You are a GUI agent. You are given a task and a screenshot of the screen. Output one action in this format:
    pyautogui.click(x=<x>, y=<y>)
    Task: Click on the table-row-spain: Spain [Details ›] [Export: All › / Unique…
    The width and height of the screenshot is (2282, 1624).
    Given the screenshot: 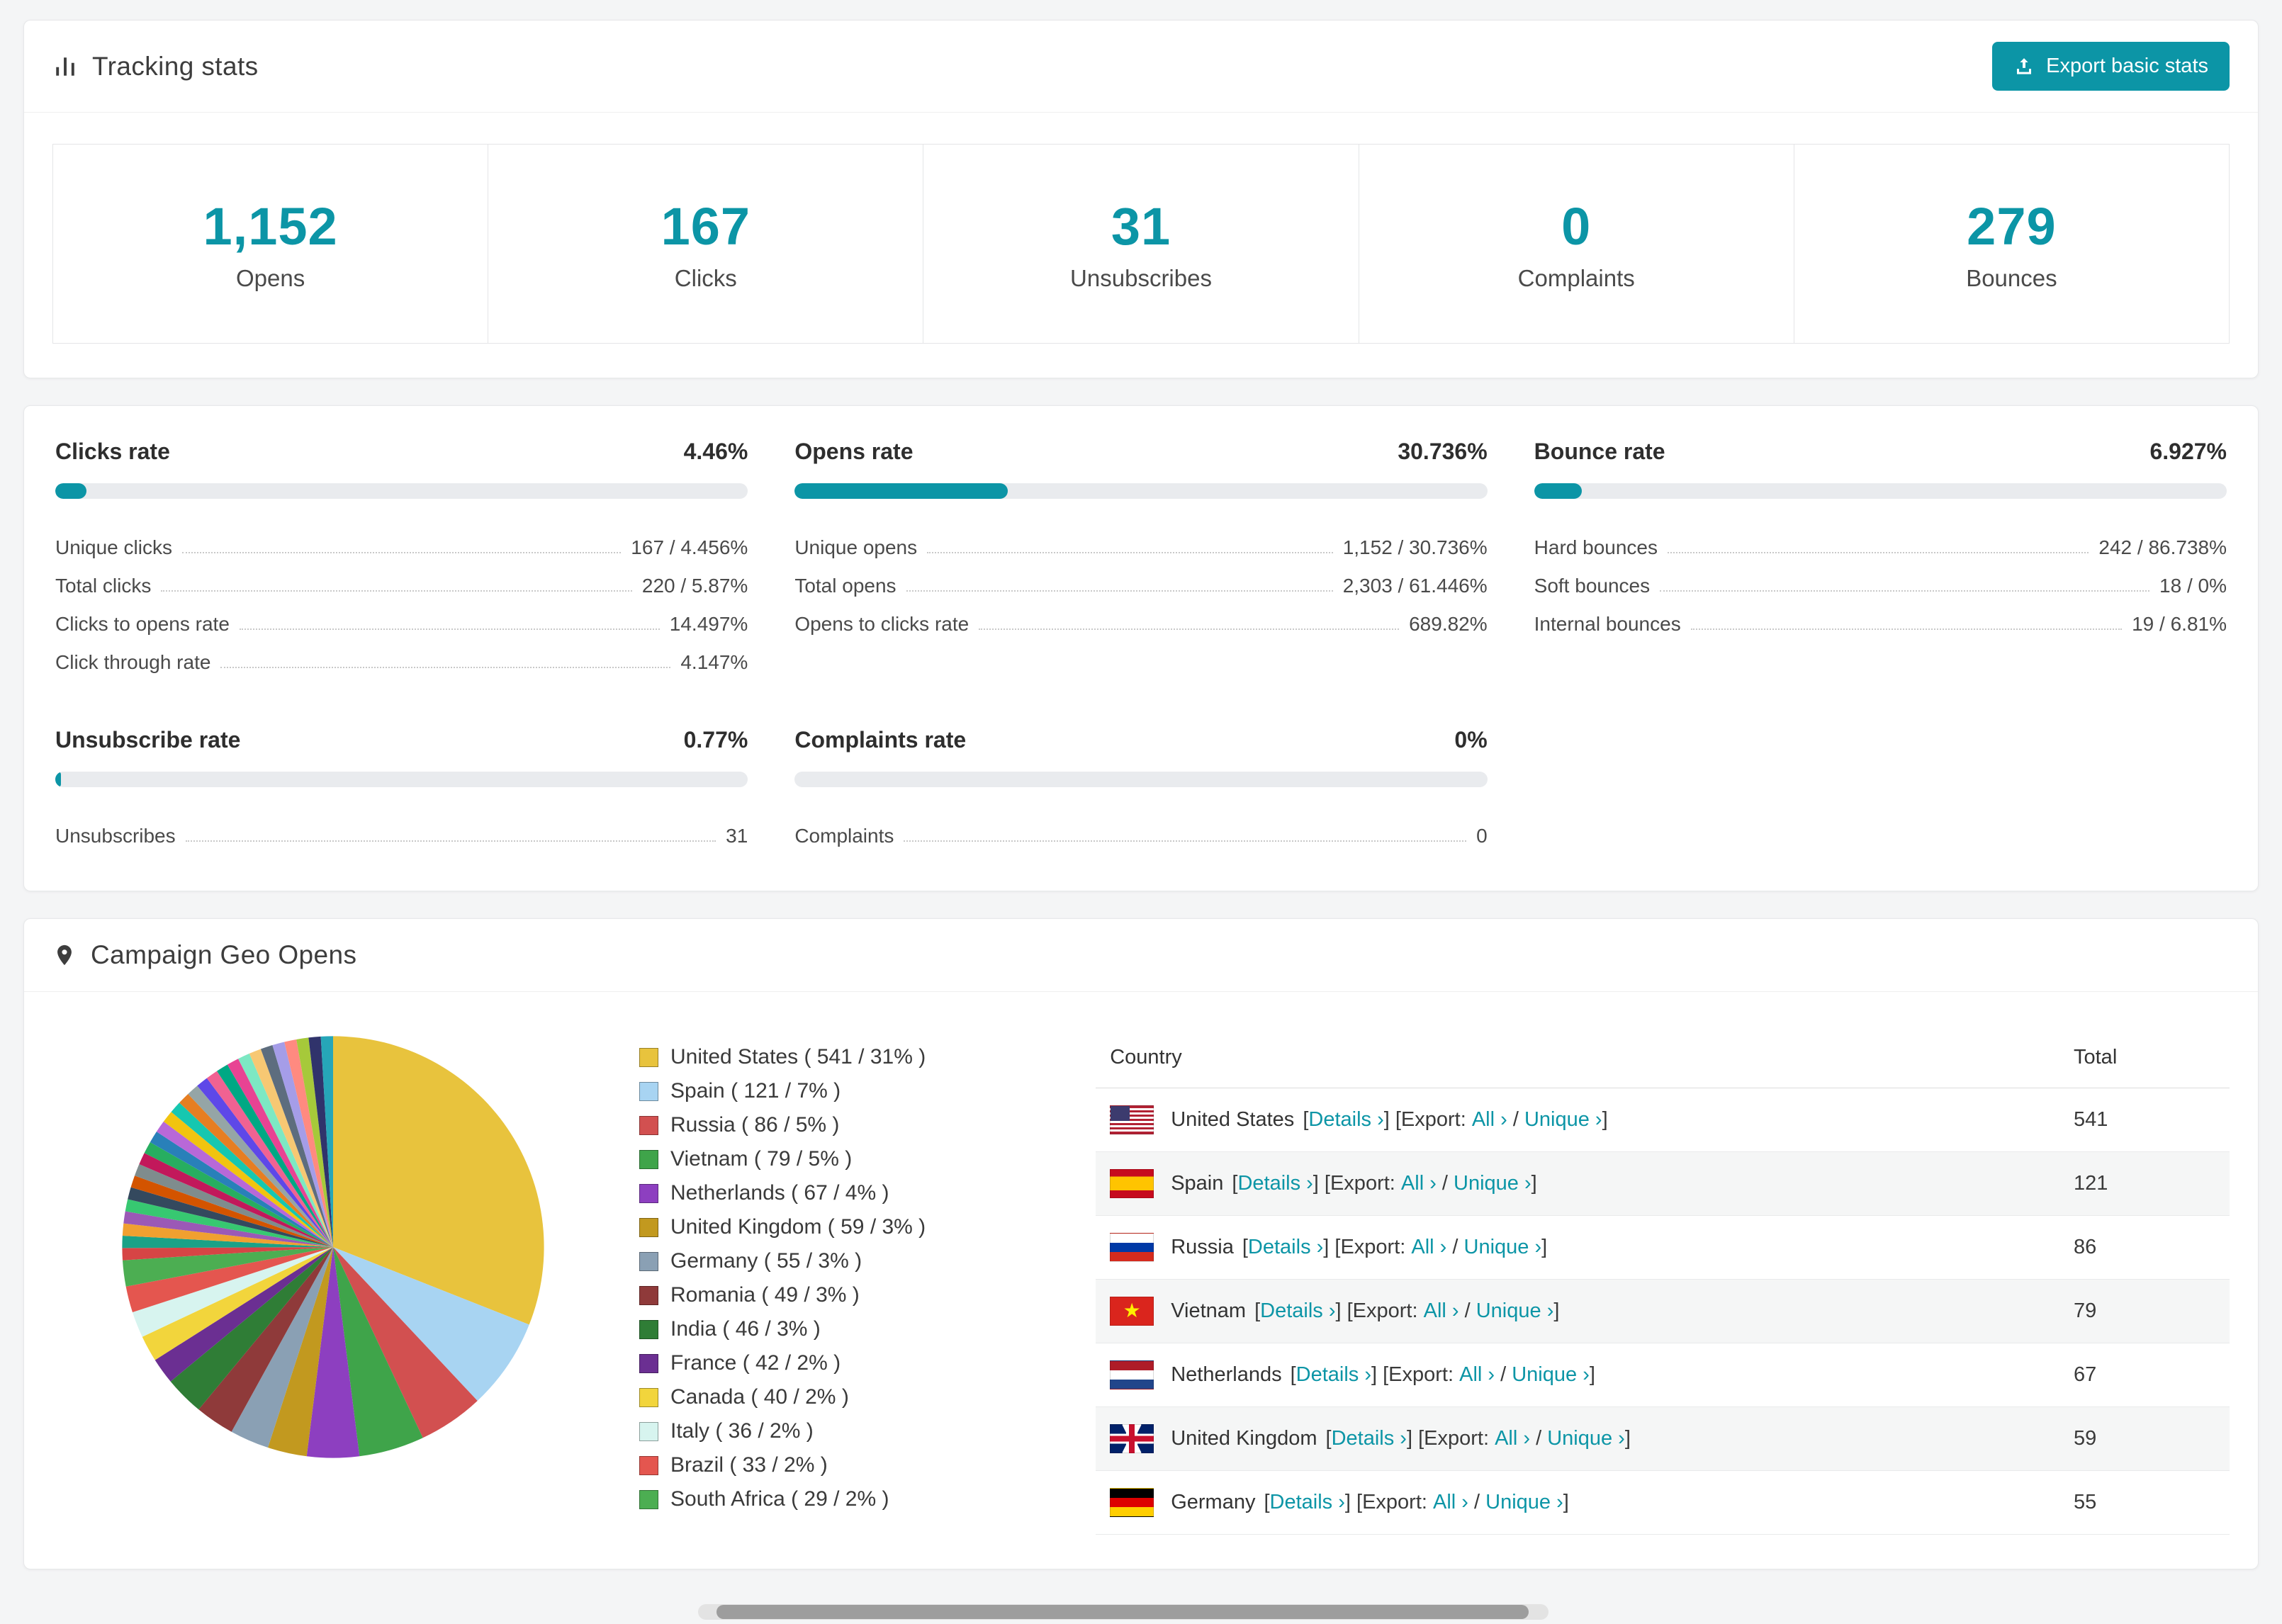 What is the action you would take?
    pyautogui.click(x=1663, y=1183)
    